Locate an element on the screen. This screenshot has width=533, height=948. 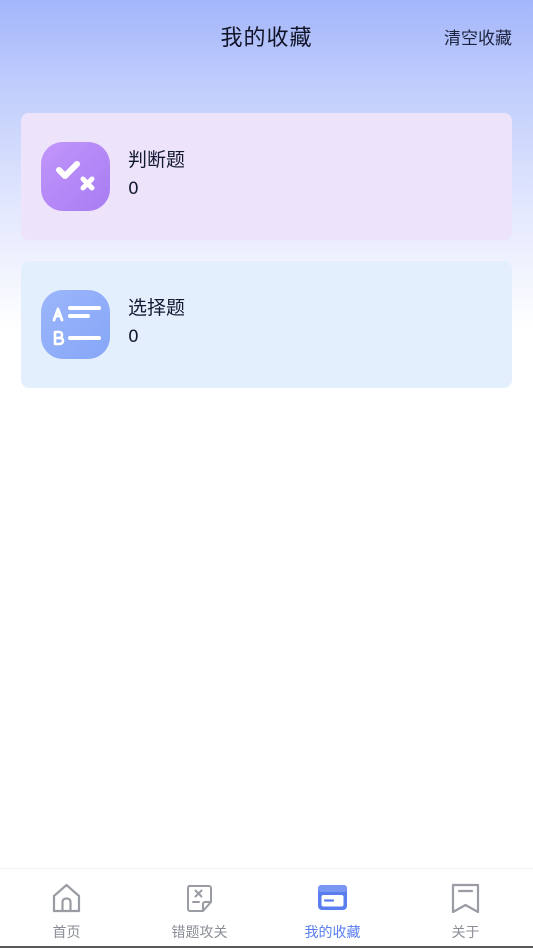
bookmark-icon is located at coordinates (465, 898).